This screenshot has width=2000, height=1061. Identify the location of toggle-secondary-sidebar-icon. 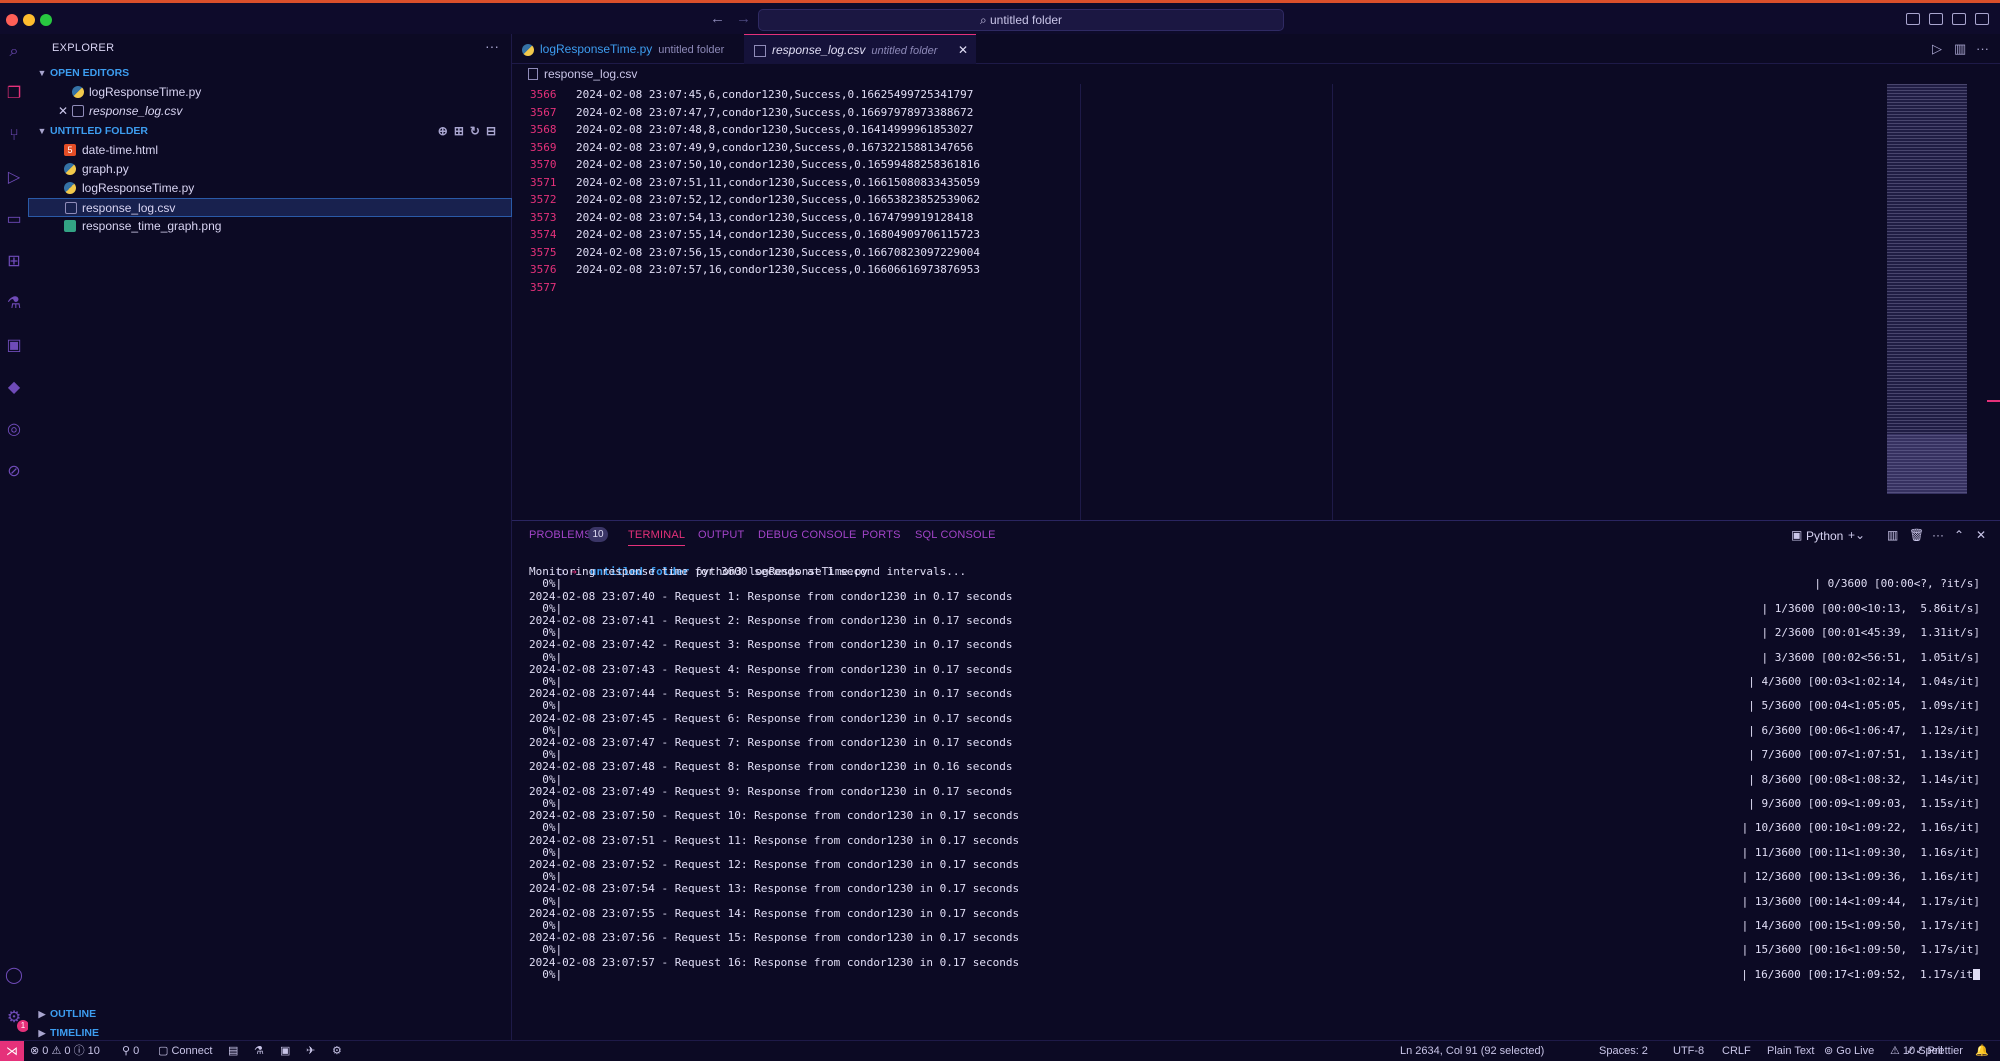
(1959, 19).